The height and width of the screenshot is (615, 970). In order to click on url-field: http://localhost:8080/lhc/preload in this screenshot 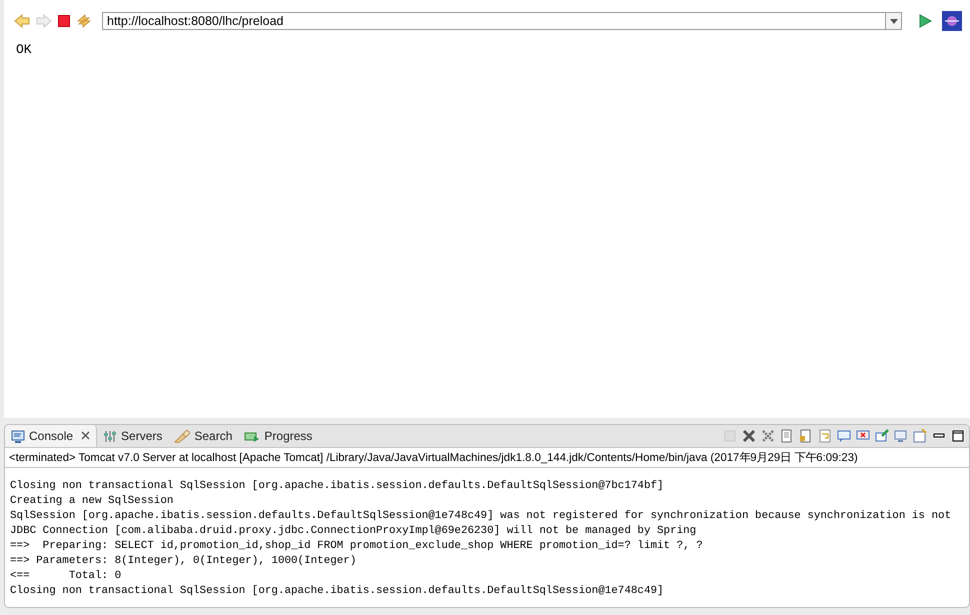, I will do `click(493, 21)`.